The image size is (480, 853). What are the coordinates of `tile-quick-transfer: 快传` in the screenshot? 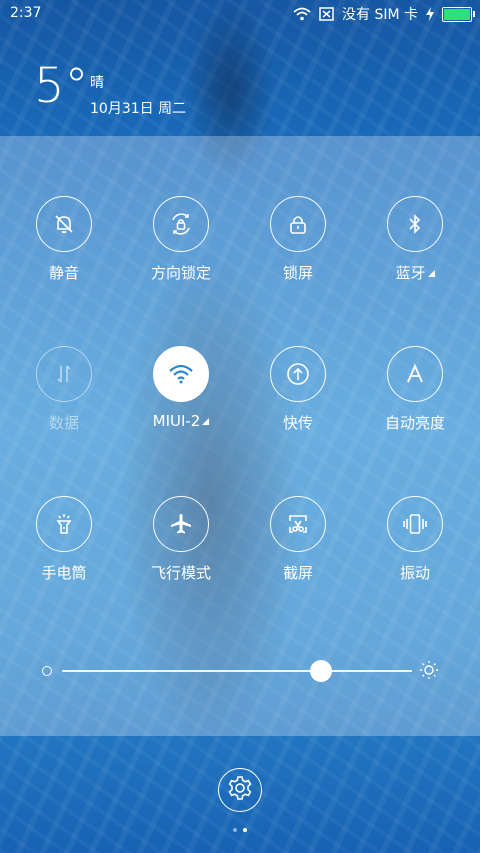 It's located at (298, 389).